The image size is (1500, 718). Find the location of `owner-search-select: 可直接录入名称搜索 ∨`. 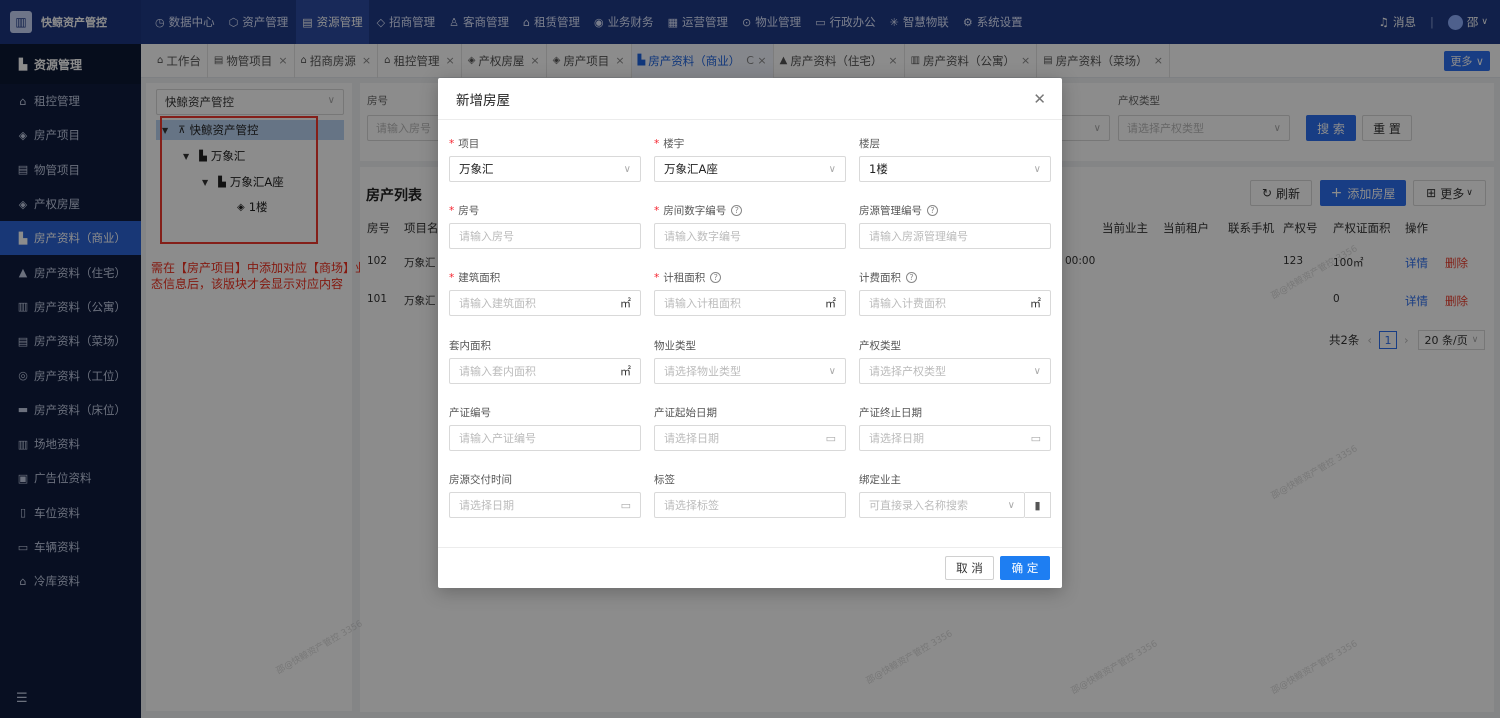

owner-search-select: 可直接录入名称搜索 ∨ is located at coordinates (942, 505).